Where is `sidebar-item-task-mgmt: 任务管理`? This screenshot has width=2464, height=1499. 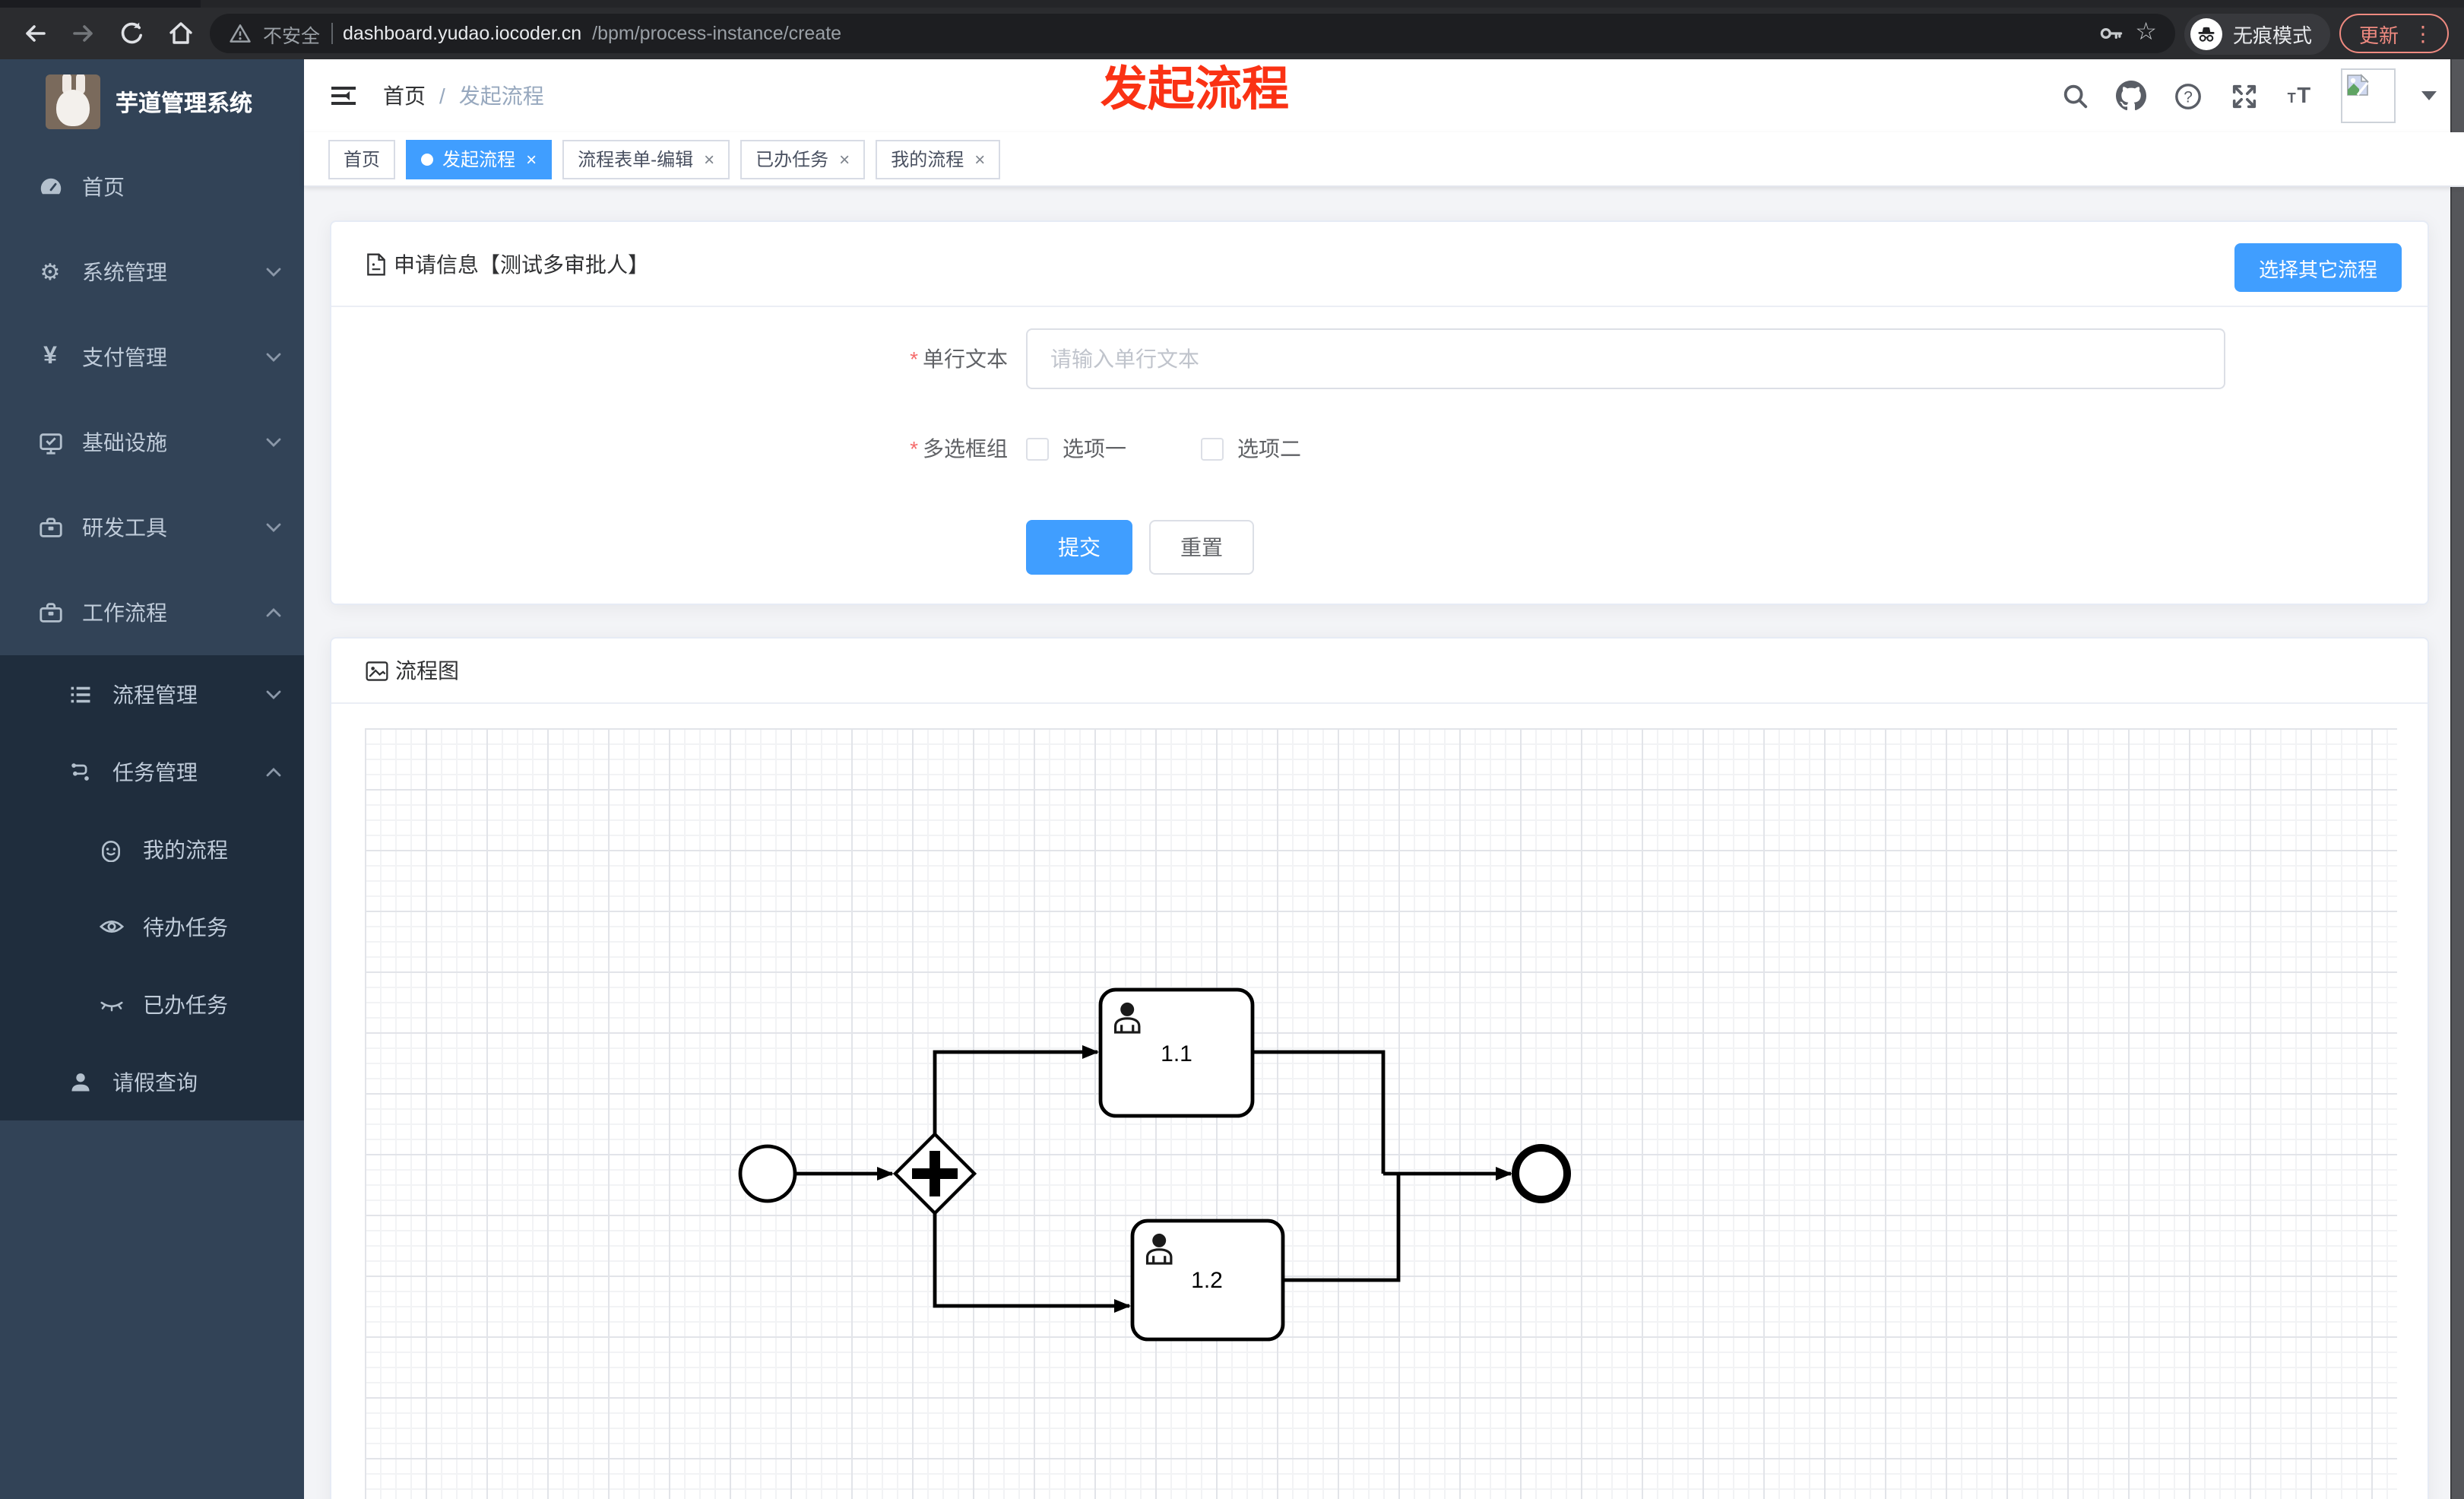
sidebar-item-task-mgmt: 任务管理 is located at coordinates (152, 772).